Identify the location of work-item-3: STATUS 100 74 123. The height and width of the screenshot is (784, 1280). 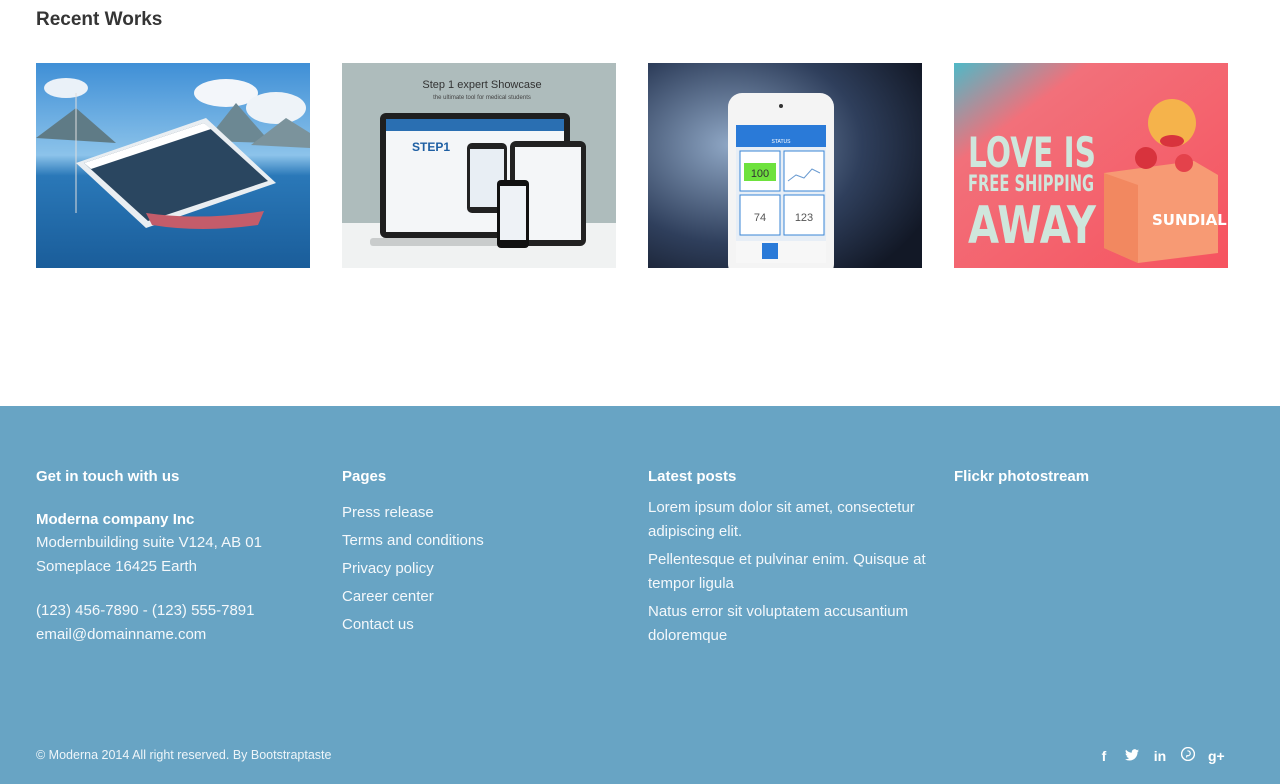
(785, 165).